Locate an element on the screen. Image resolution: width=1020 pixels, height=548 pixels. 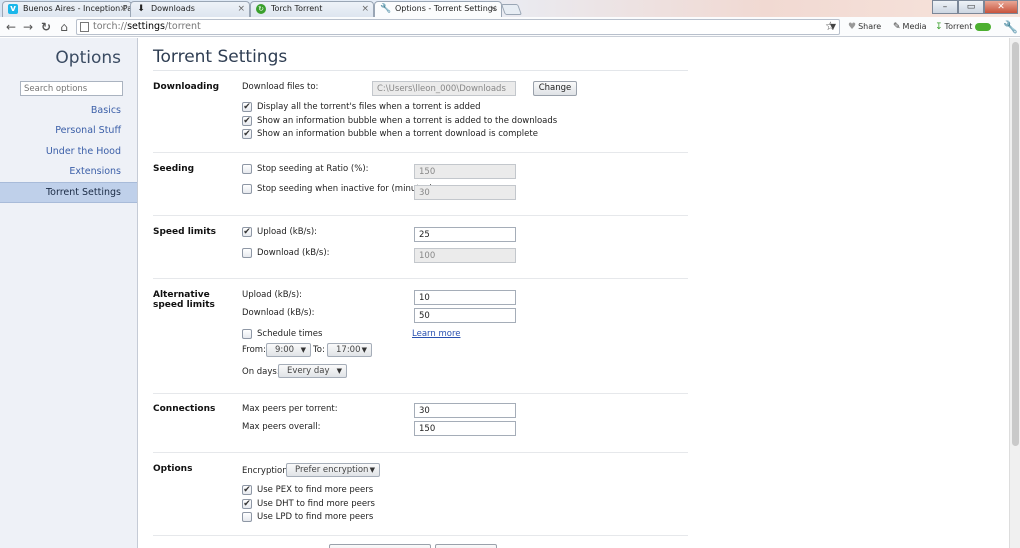
download-location-label: Download files to: is located at coordinates (280, 87).